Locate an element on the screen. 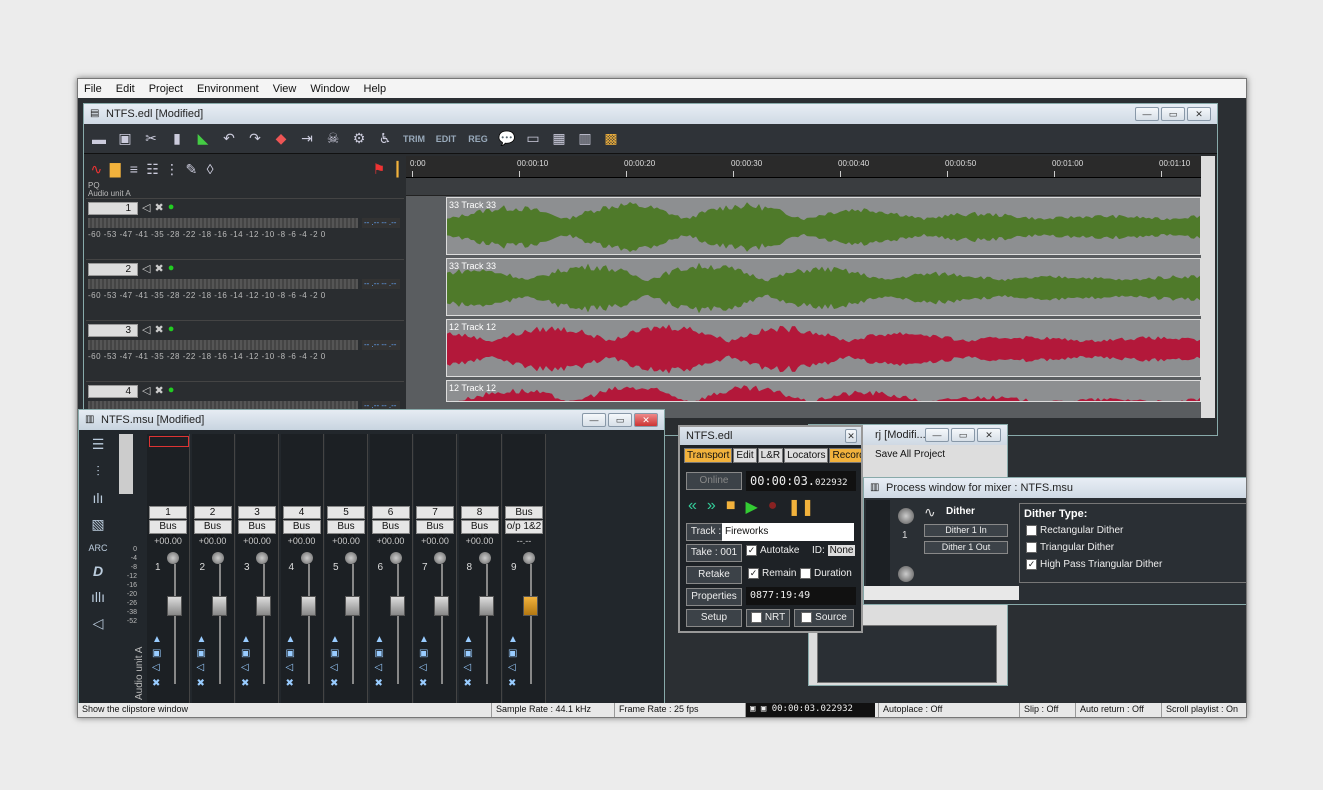 The height and width of the screenshot is (790, 1323). pencil-icon: ✎ is located at coordinates (191, 169).